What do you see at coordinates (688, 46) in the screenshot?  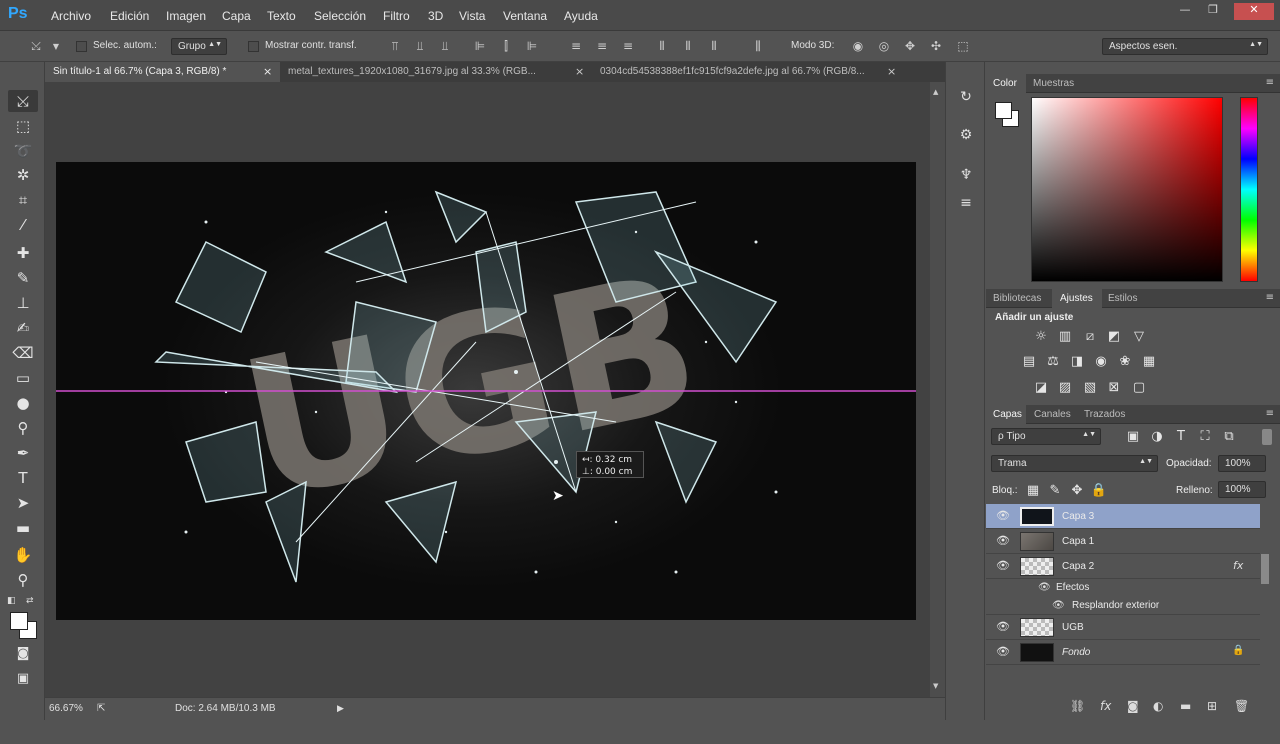 I see `distribute-hcenter-icon: ⦀` at bounding box center [688, 46].